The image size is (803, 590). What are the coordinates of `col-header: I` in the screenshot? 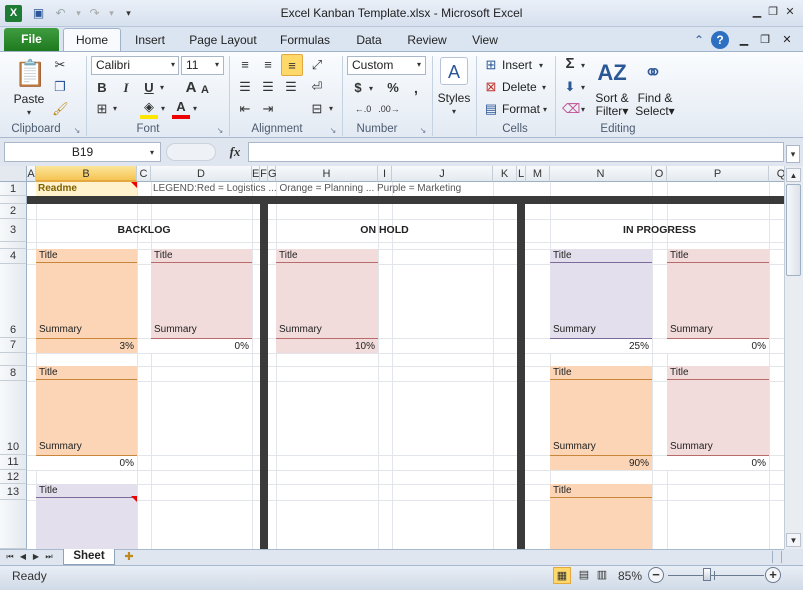 It's located at (385, 174).